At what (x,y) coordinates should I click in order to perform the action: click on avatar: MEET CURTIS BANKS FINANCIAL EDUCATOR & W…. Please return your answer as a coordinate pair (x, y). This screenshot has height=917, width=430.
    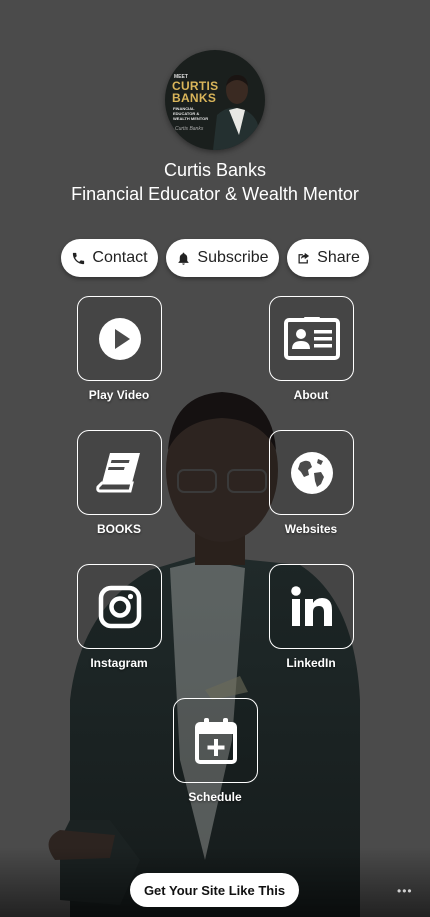
    Looking at the image, I should click on (215, 100).